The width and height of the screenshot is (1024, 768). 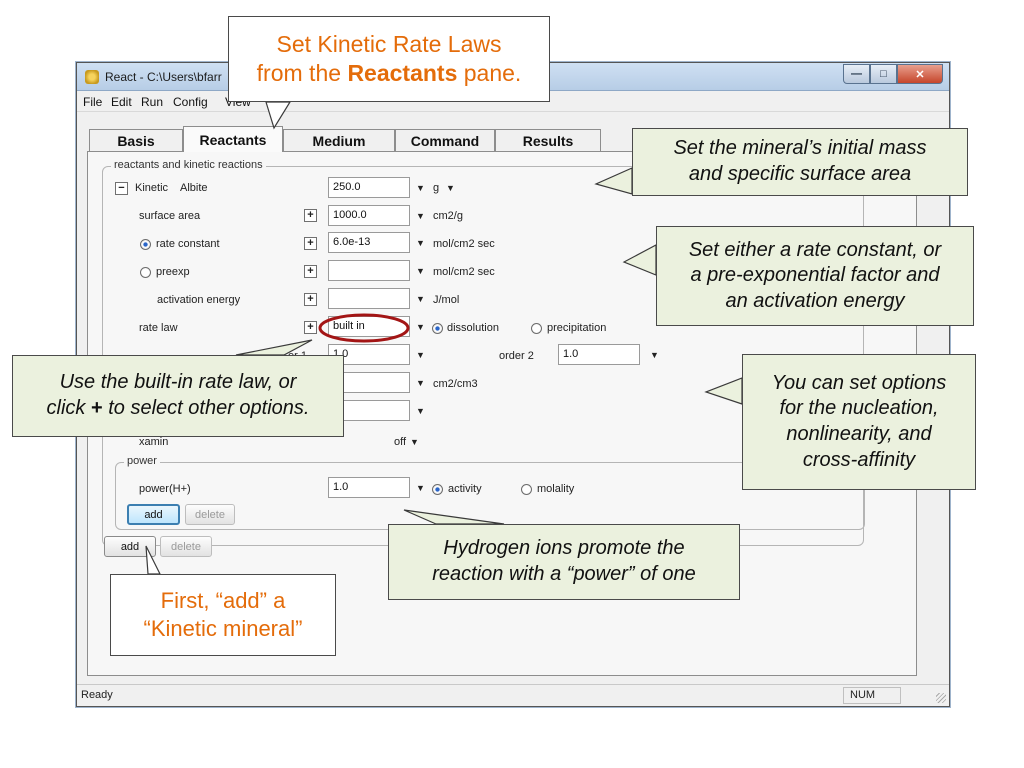 What do you see at coordinates (389, 73) in the screenshot?
I see `callout-top-line2: from the Reactants pane.` at bounding box center [389, 73].